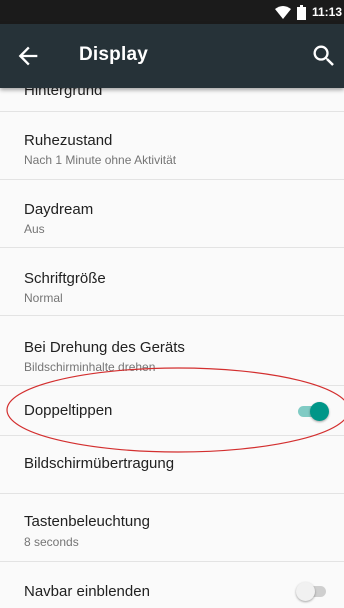 The height and width of the screenshot is (608, 344). I want to click on status-time: 11:13, so click(326, 12).